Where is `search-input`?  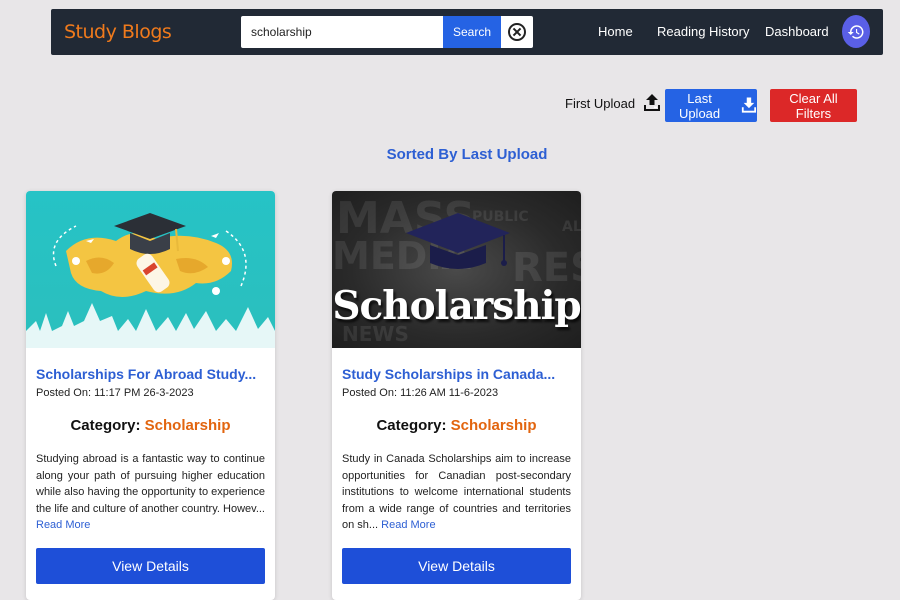 search-input is located at coordinates (342, 32).